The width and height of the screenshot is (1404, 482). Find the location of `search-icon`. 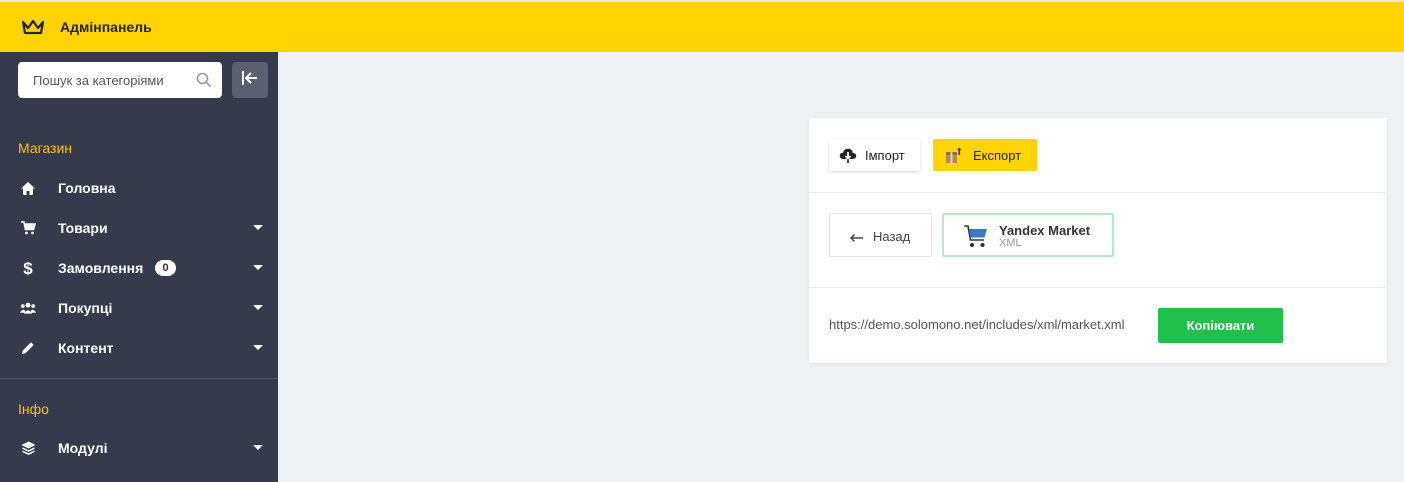

search-icon is located at coordinates (204, 80).